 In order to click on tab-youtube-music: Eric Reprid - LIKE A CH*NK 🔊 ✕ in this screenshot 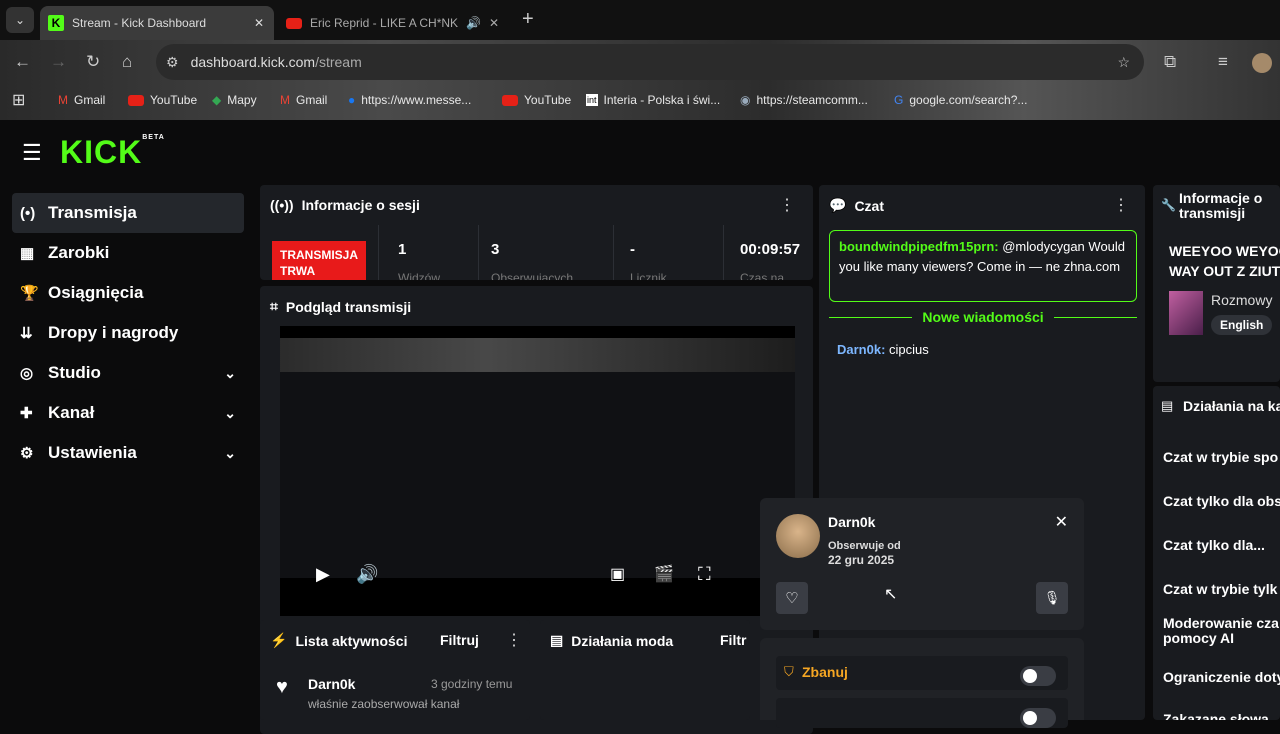, I will do `click(396, 23)`.